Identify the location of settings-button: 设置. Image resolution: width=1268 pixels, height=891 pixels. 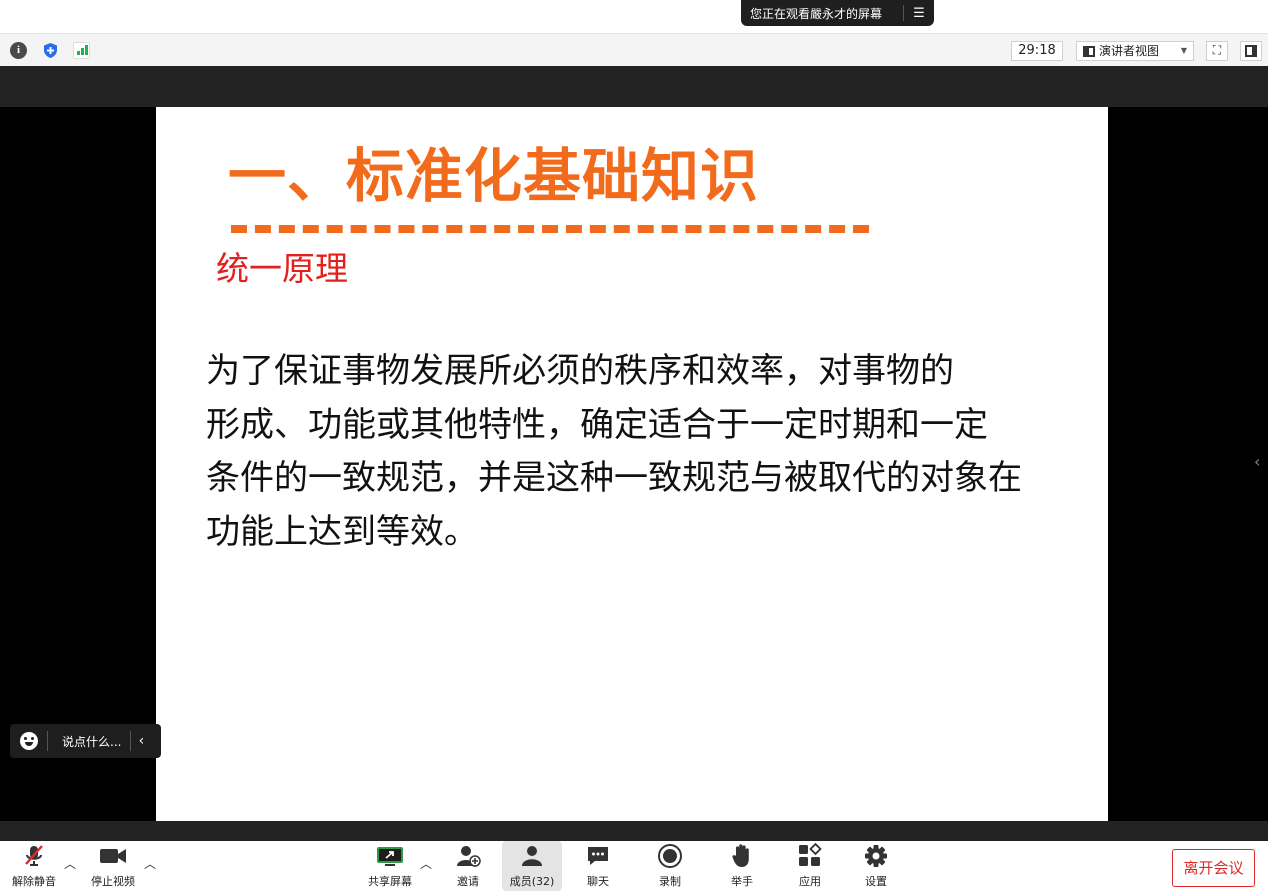
(876, 866).